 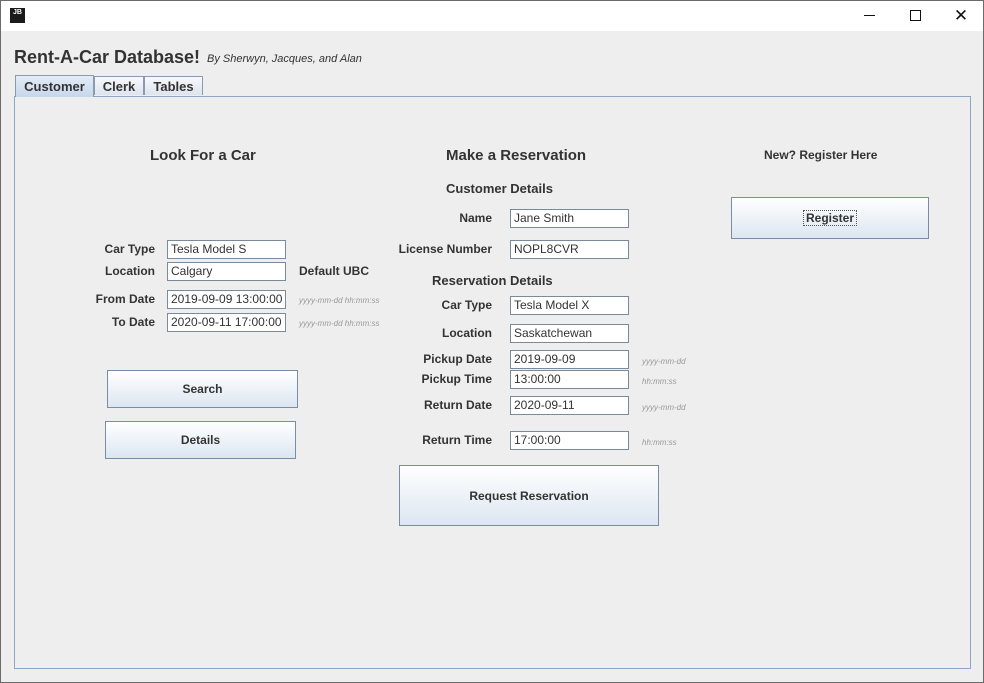 I want to click on minimize-icon, so click(x=869, y=15).